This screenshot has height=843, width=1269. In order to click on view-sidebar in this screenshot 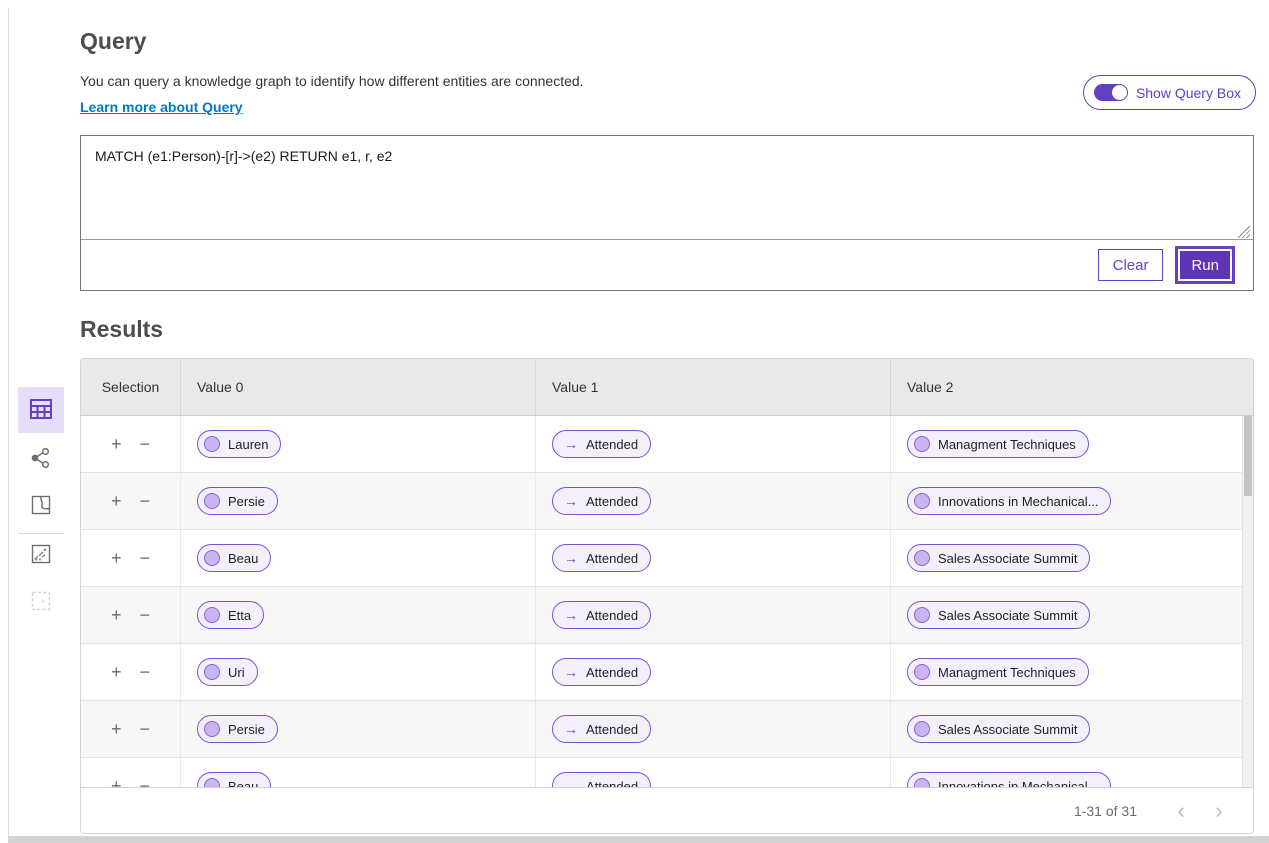, I will do `click(44, 418)`.